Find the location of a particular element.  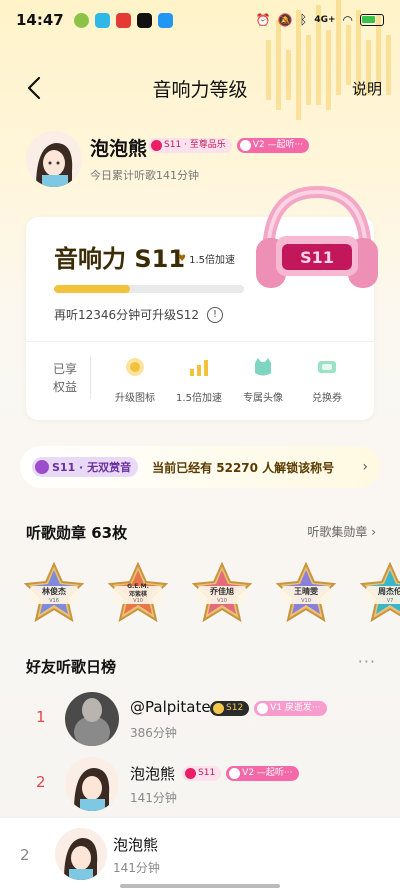

friend-badges: S11 V2 —起听··· is located at coordinates (240, 773).